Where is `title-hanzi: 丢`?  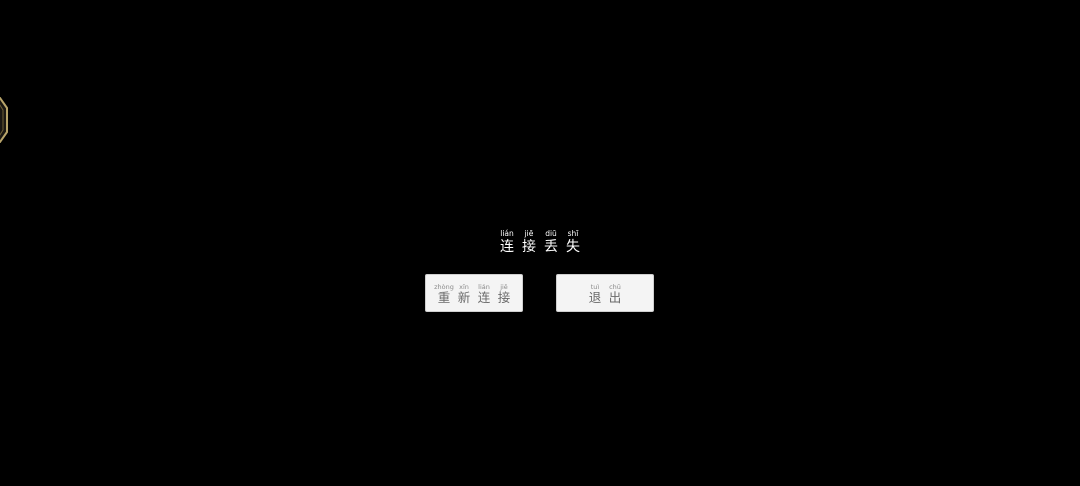
title-hanzi: 丢 is located at coordinates (551, 246).